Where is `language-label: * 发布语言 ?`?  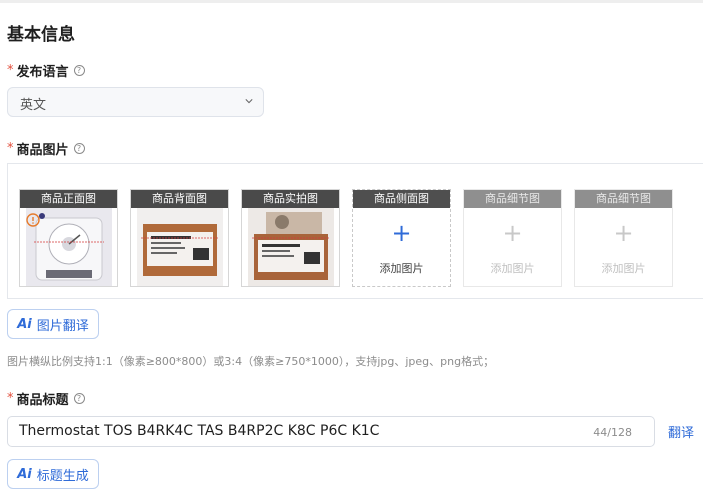
language-label: * 发布语言 ? is located at coordinates (46, 70).